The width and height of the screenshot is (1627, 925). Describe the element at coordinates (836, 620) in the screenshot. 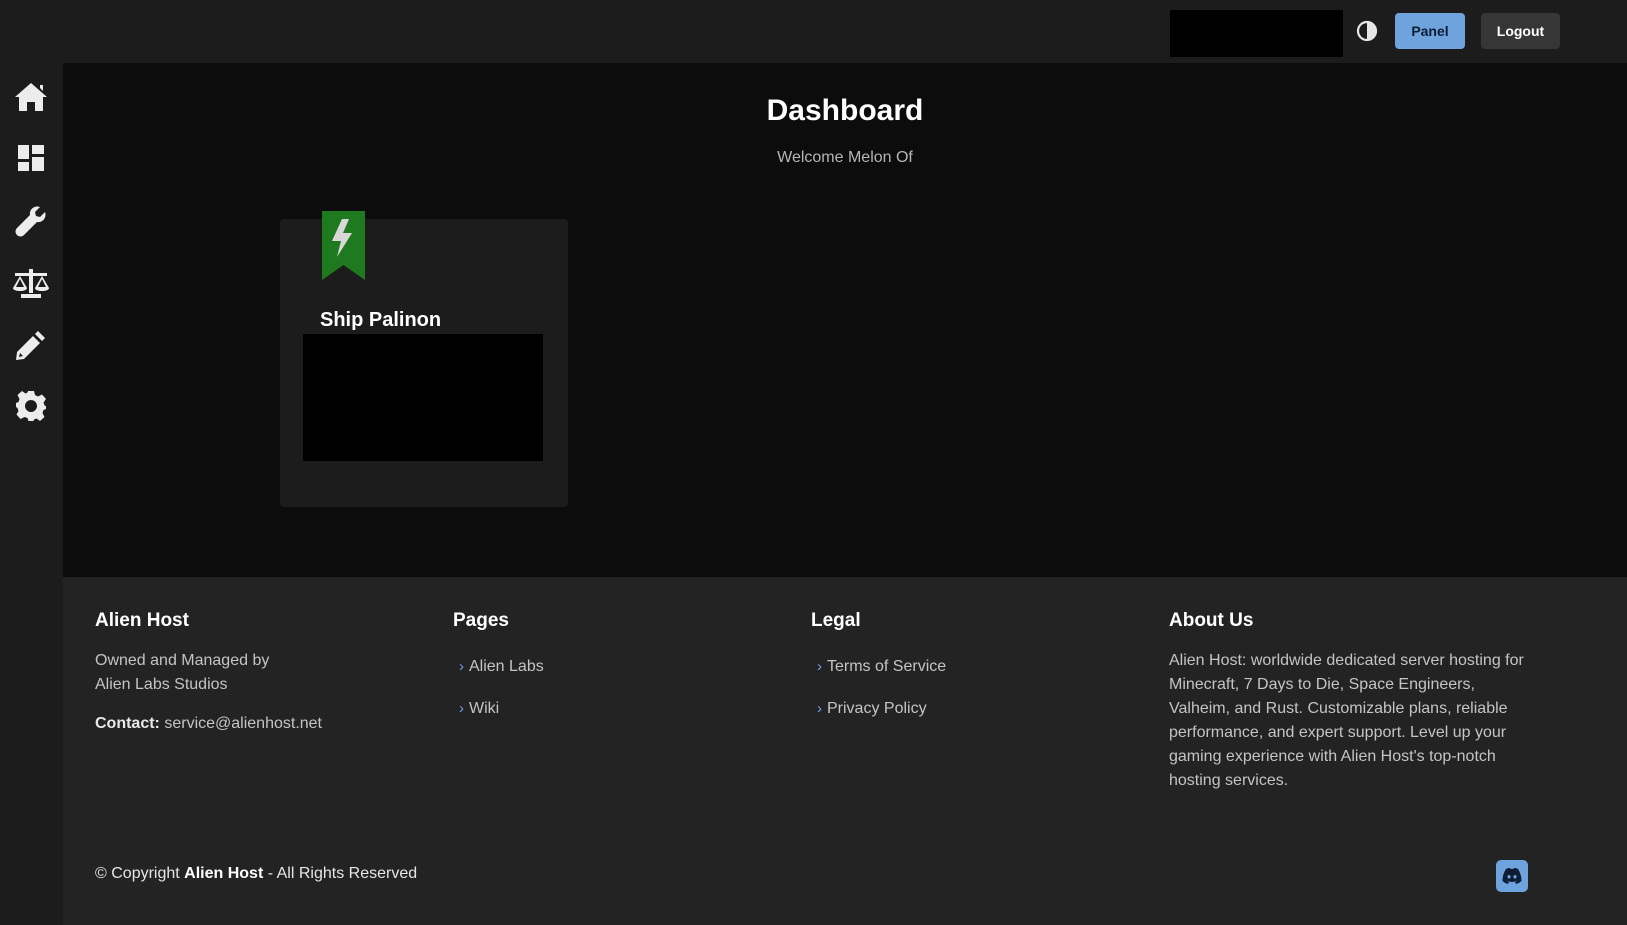

I see `footer-legal-heading: Legal` at that location.